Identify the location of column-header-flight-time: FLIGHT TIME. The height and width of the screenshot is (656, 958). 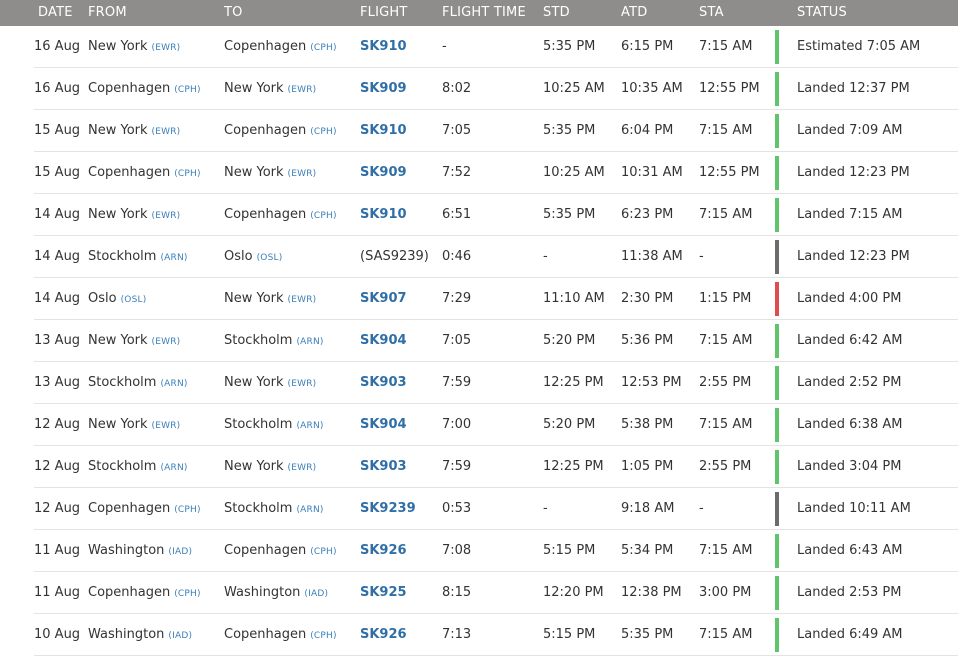
(484, 13).